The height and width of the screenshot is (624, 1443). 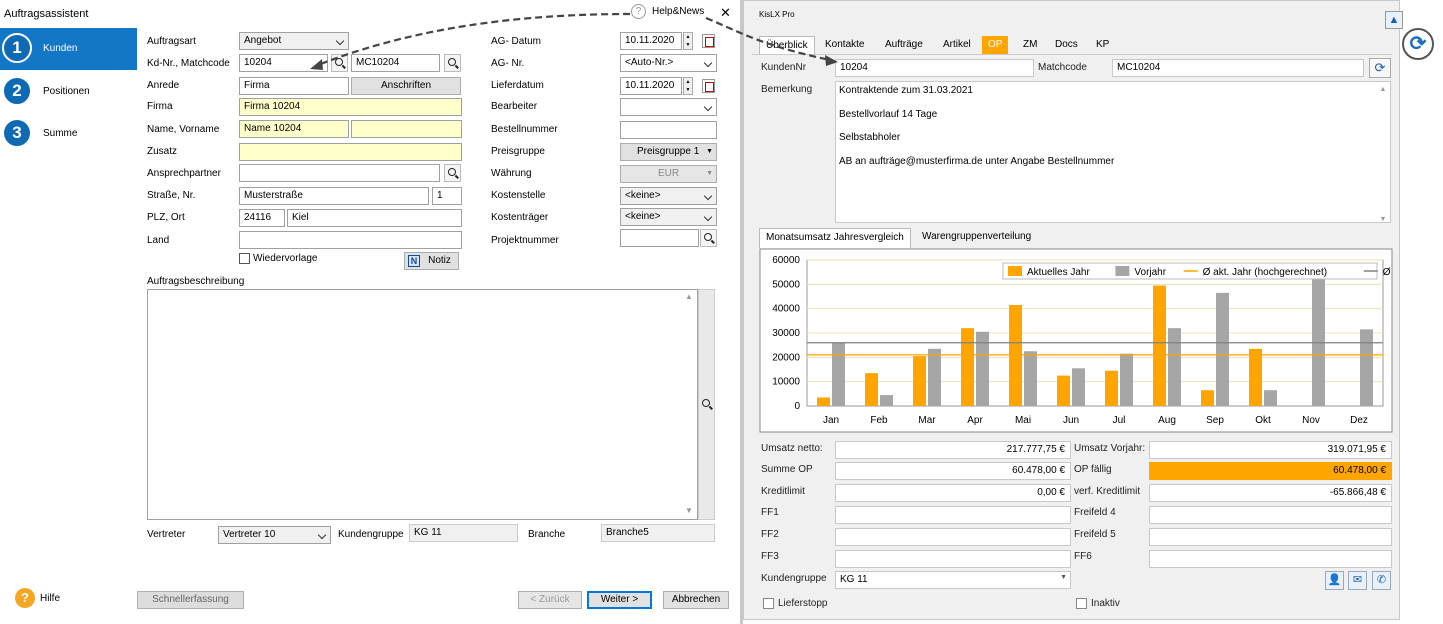 What do you see at coordinates (50, 598) in the screenshot?
I see `hilfe-label: Hilfe` at bounding box center [50, 598].